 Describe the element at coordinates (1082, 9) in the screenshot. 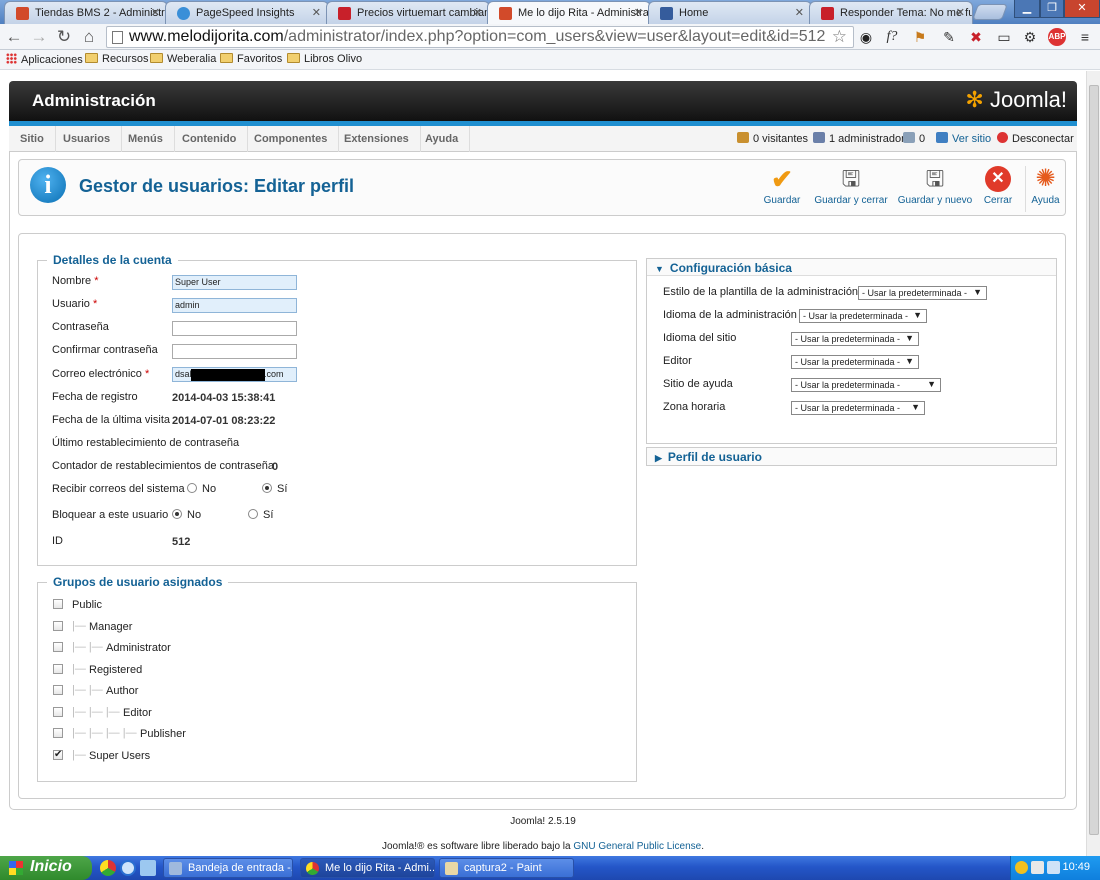

I see `close-window-button: ✕` at that location.